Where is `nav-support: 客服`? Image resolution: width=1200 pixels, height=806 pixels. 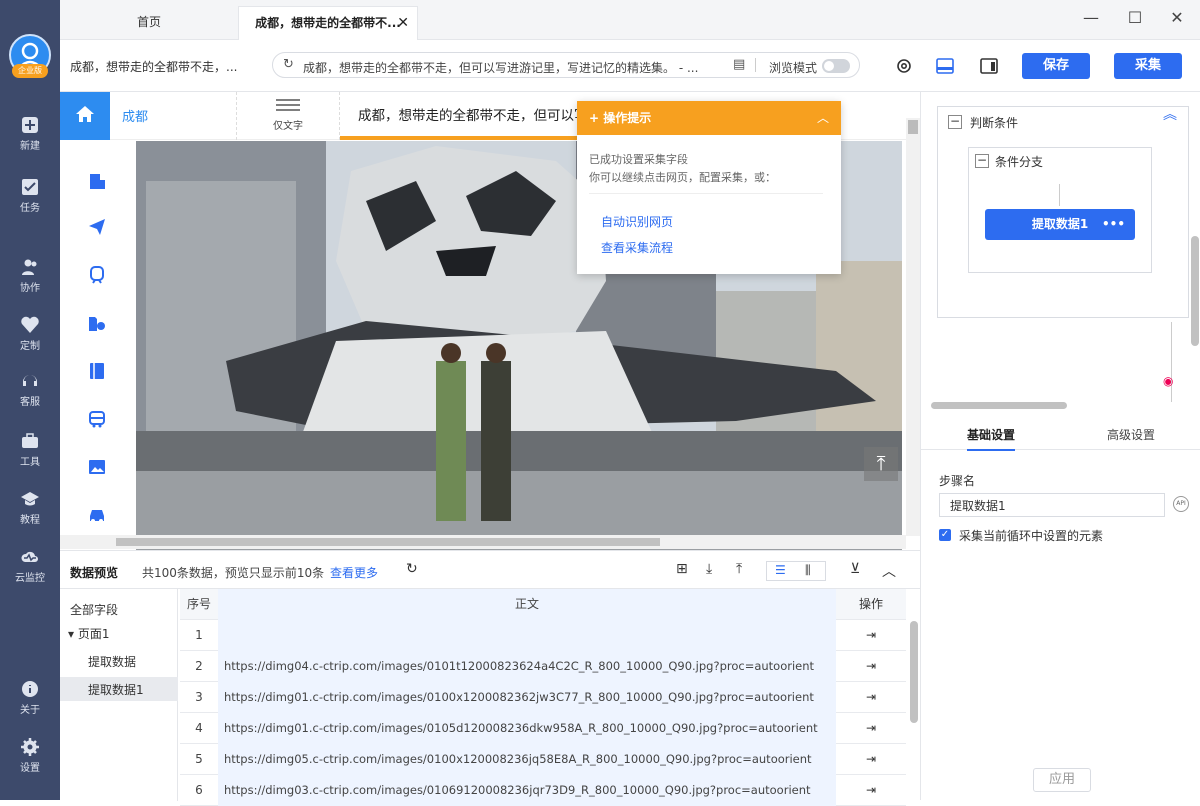 nav-support: 客服 is located at coordinates (30, 400).